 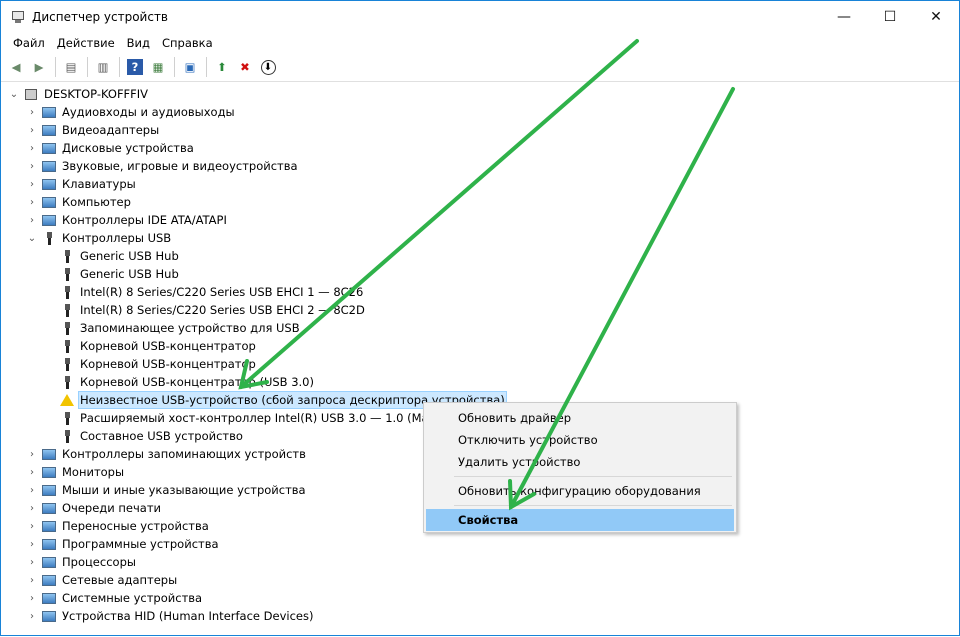 I want to click on toolbar-separator, so click(x=206, y=67).